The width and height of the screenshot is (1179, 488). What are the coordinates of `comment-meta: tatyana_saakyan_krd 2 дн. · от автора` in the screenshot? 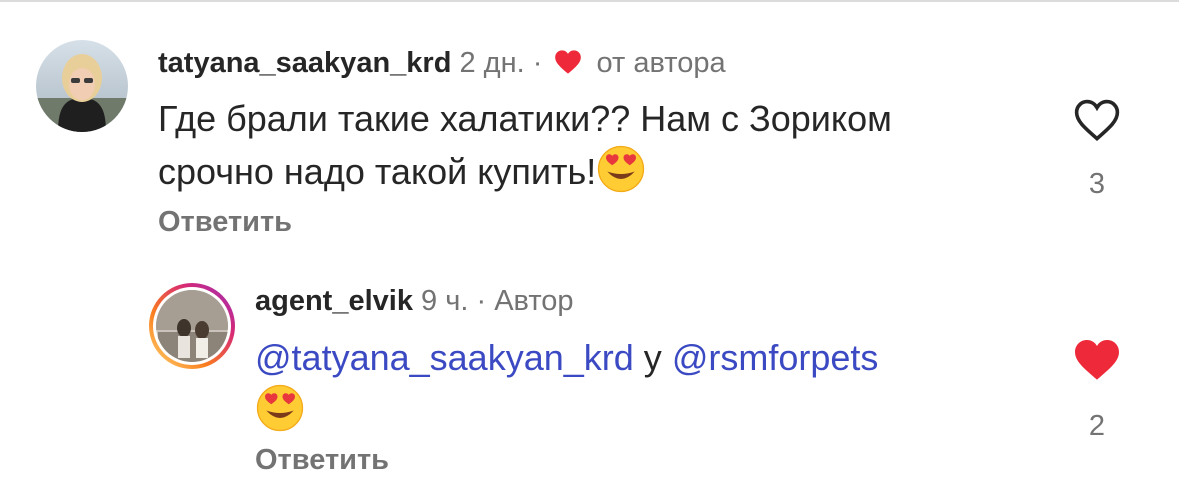 It's located at (442, 64).